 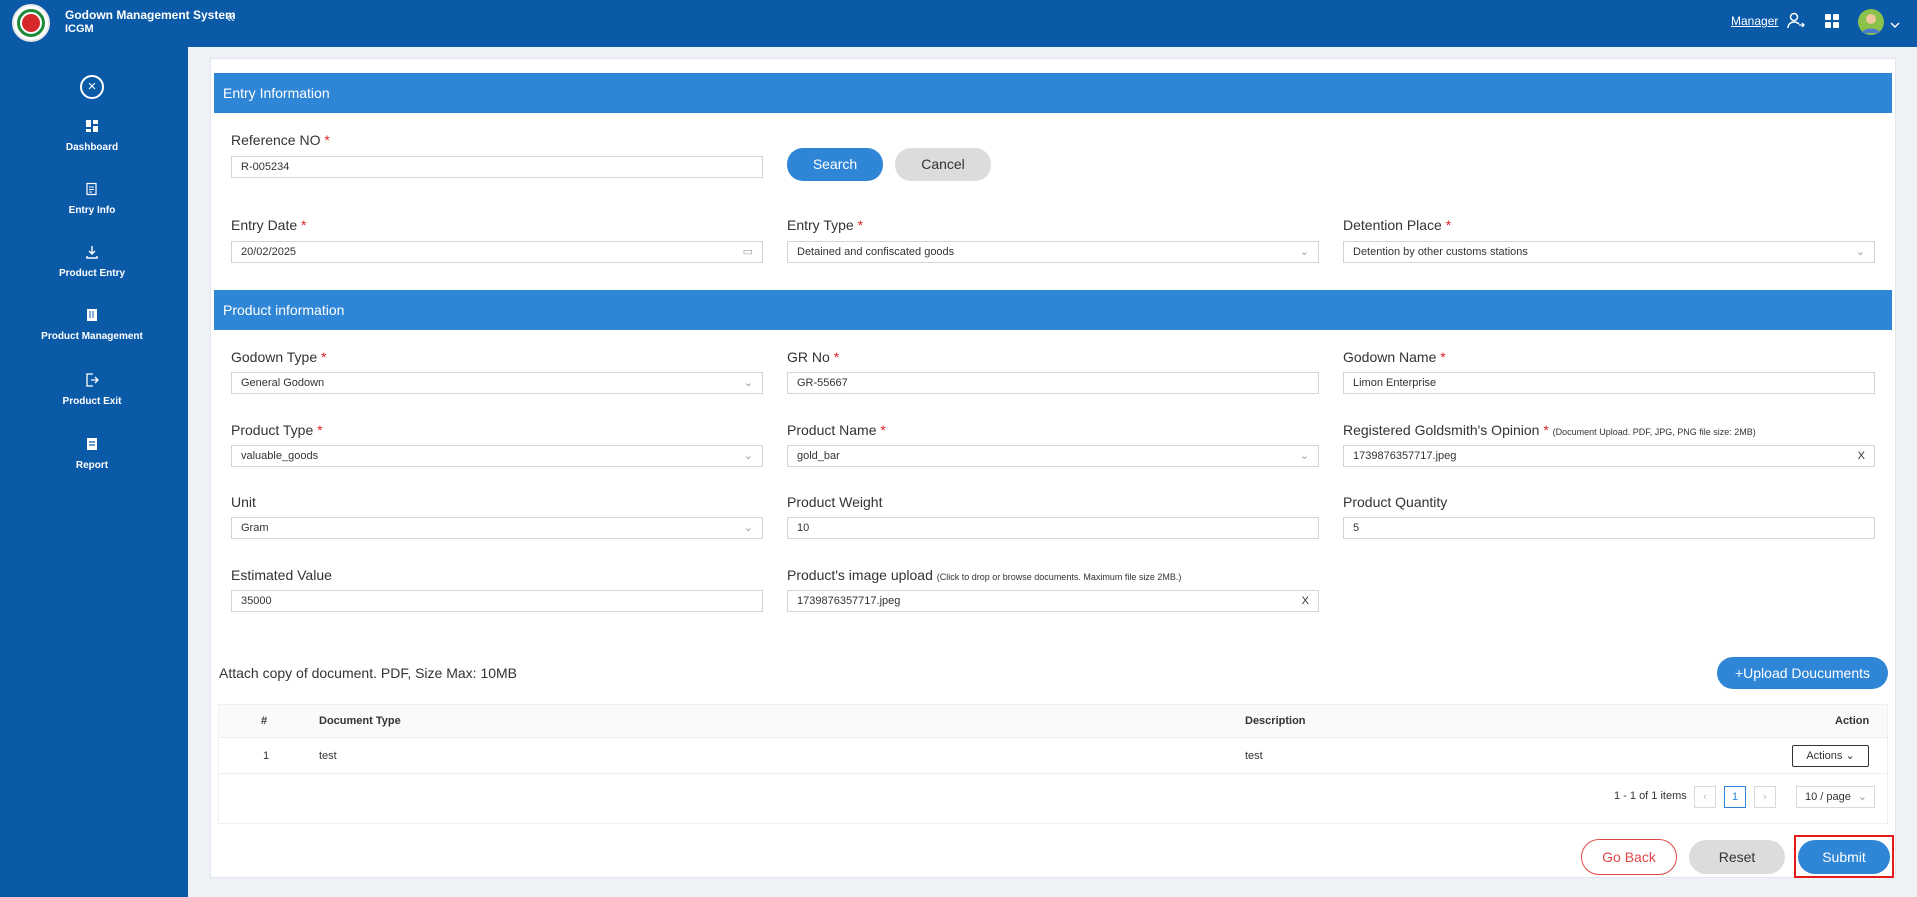 What do you see at coordinates (280, 140) in the screenshot?
I see `reference-no-label: Reference NO *` at bounding box center [280, 140].